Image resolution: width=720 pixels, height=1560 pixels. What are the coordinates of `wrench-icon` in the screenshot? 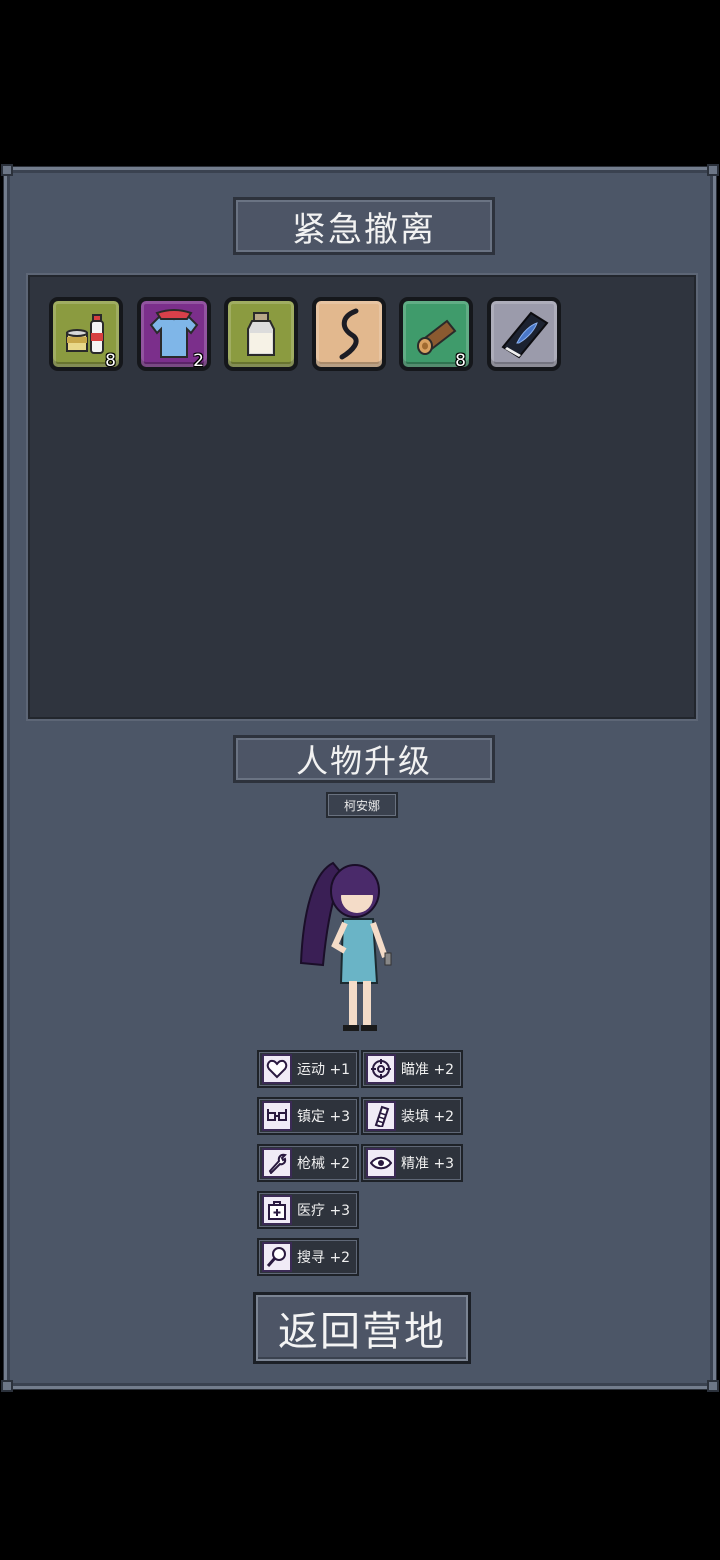 It's located at (277, 1163).